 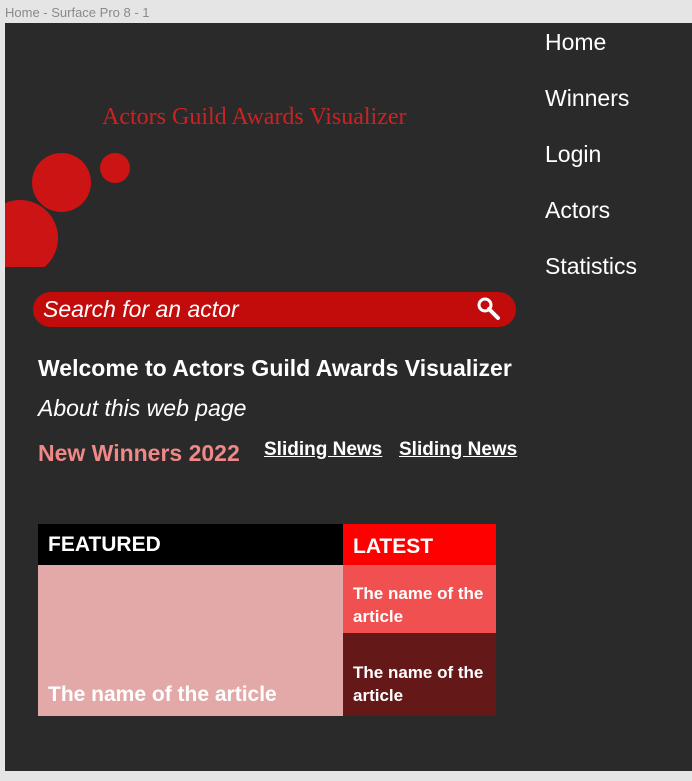 What do you see at coordinates (587, 98) in the screenshot?
I see `nav-item-winners: Winners` at bounding box center [587, 98].